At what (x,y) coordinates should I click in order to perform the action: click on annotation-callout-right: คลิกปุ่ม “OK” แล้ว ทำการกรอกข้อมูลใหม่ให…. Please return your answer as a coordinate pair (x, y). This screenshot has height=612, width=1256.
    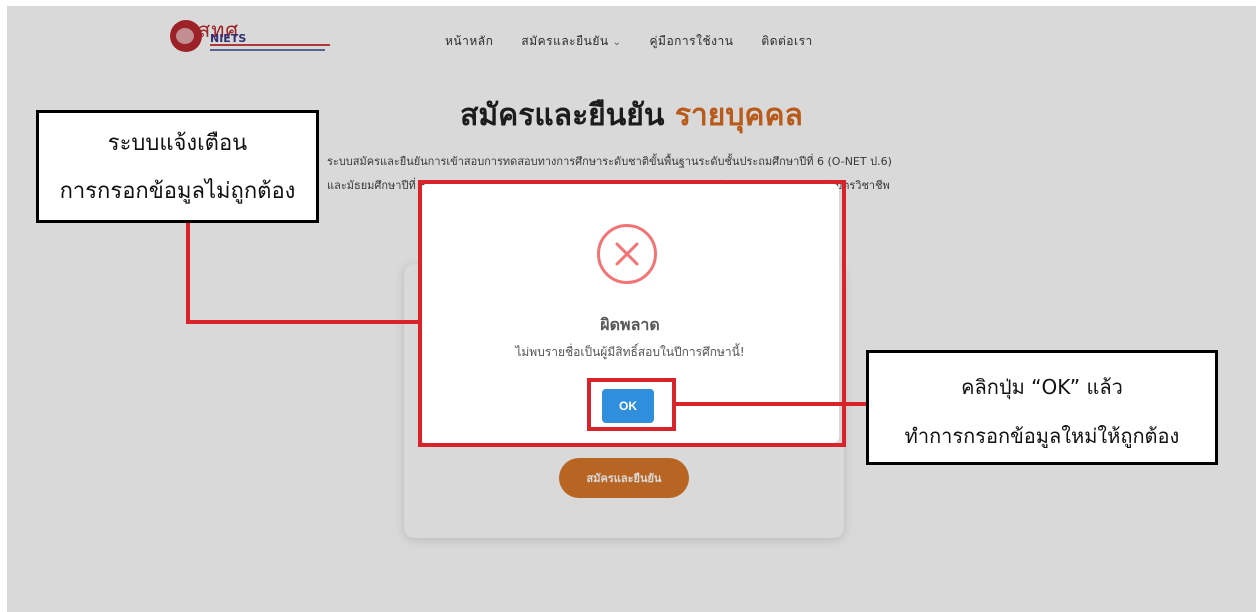
    Looking at the image, I should click on (1042, 407).